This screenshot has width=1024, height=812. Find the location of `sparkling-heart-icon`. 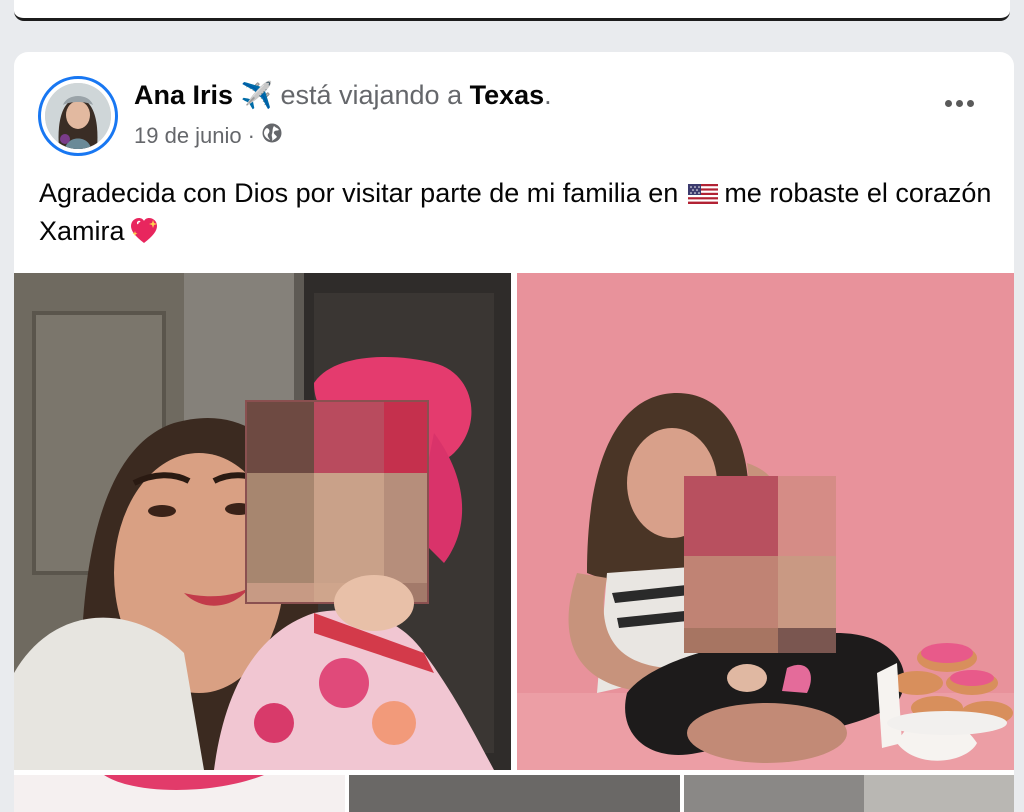

sparkling-heart-icon is located at coordinates (144, 231).